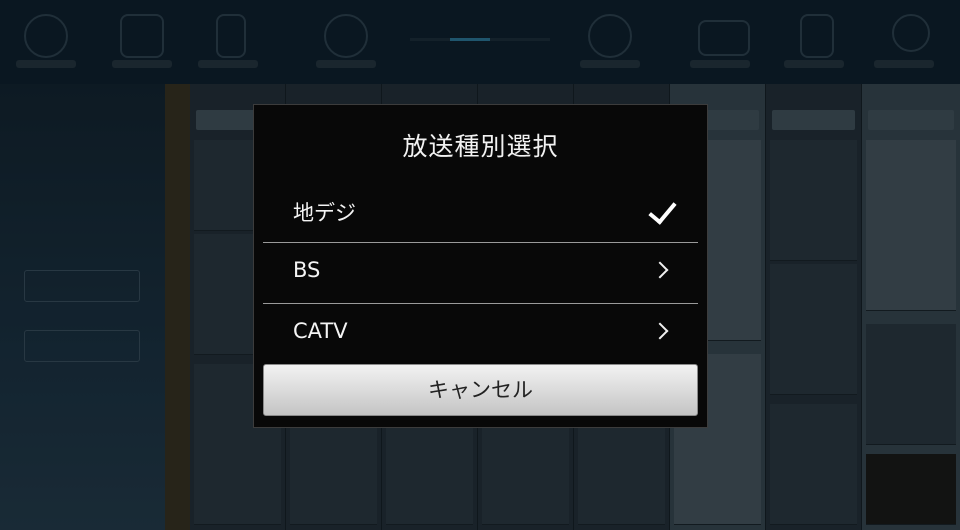 The width and height of the screenshot is (960, 530). I want to click on option-bs: BS, so click(480, 274).